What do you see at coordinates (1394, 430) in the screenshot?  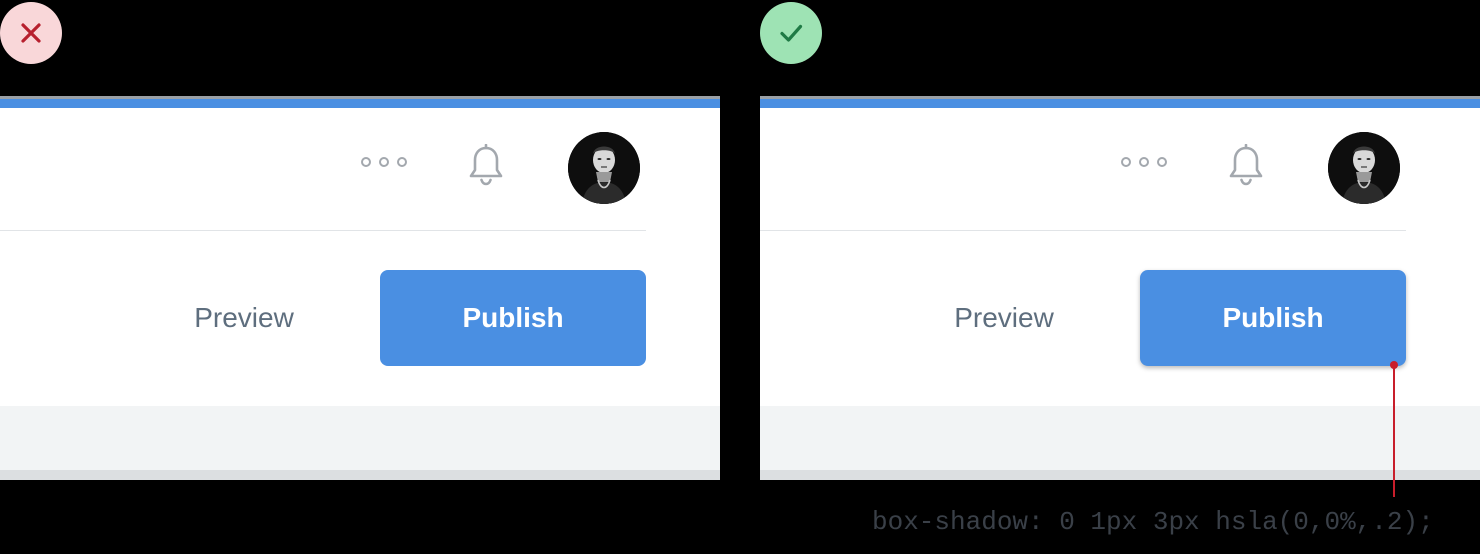 I see `callout-line` at bounding box center [1394, 430].